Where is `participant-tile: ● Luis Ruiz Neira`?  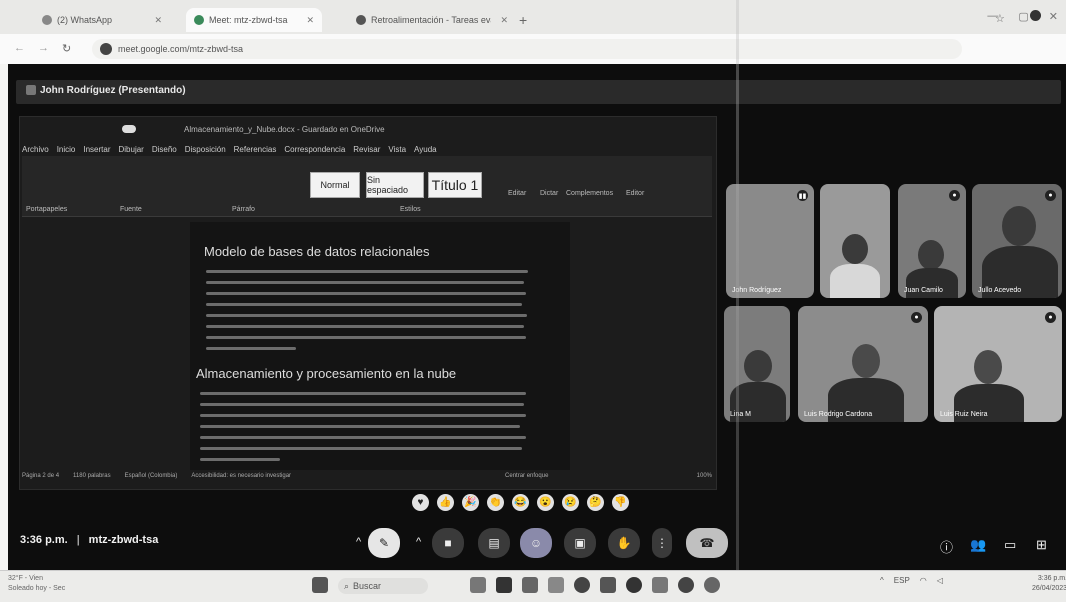 participant-tile: ● Luis Ruiz Neira is located at coordinates (998, 364).